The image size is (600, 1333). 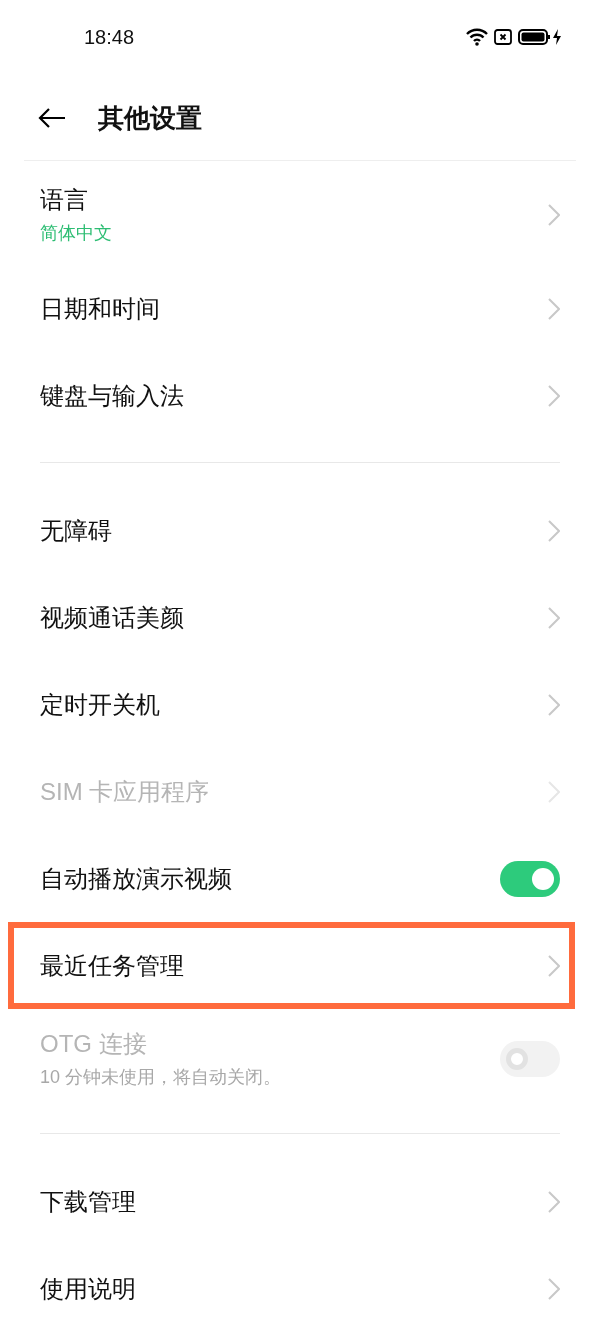 I want to click on back-arrow-icon, so click(x=52, y=118).